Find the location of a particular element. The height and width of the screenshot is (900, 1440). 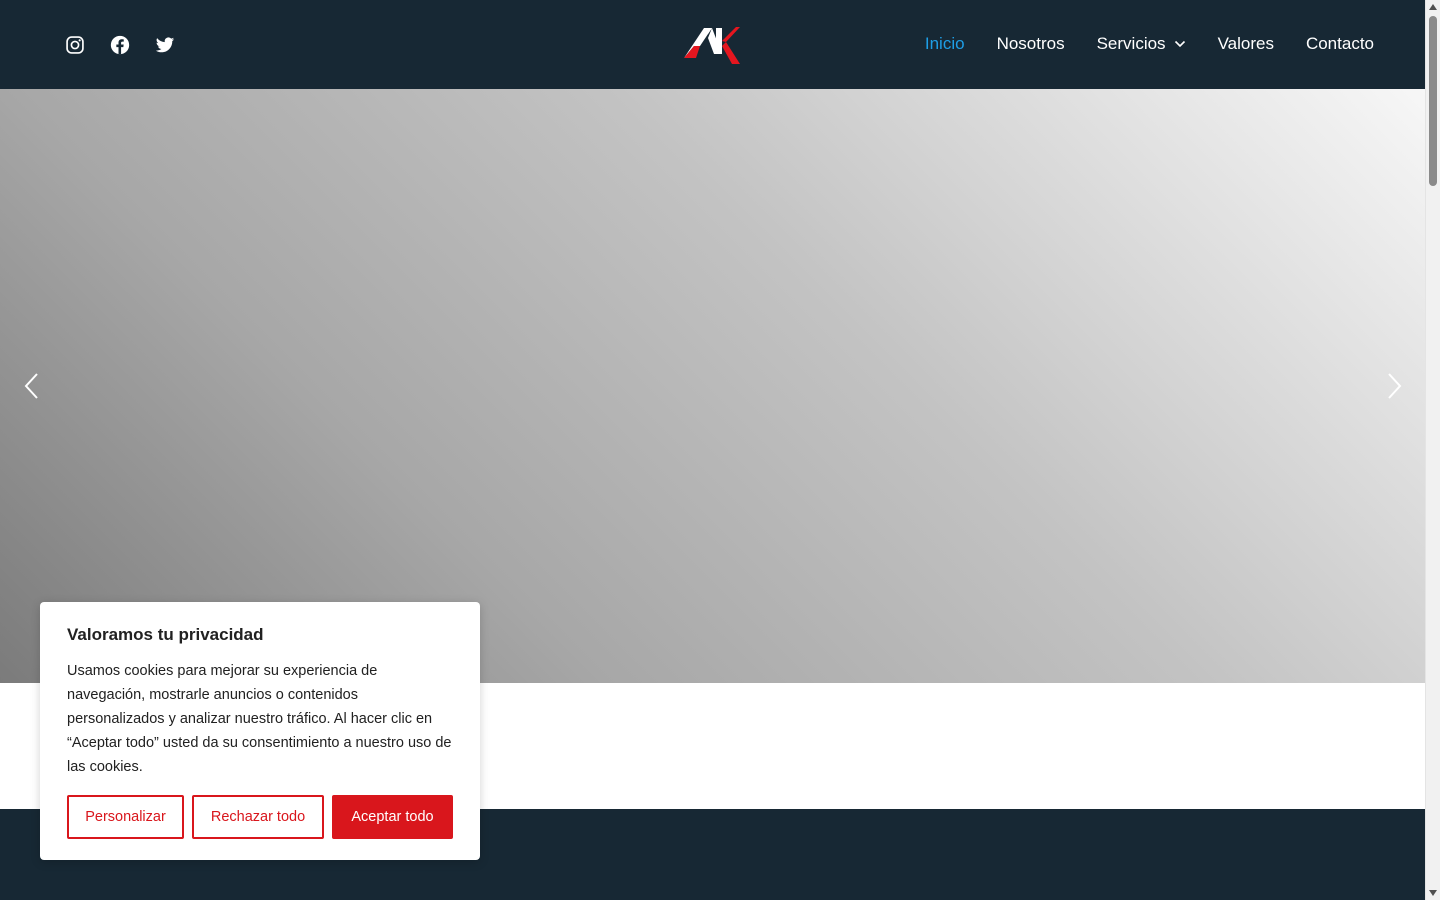

cookie-title: Valoramos tu privacidad is located at coordinates (165, 634).